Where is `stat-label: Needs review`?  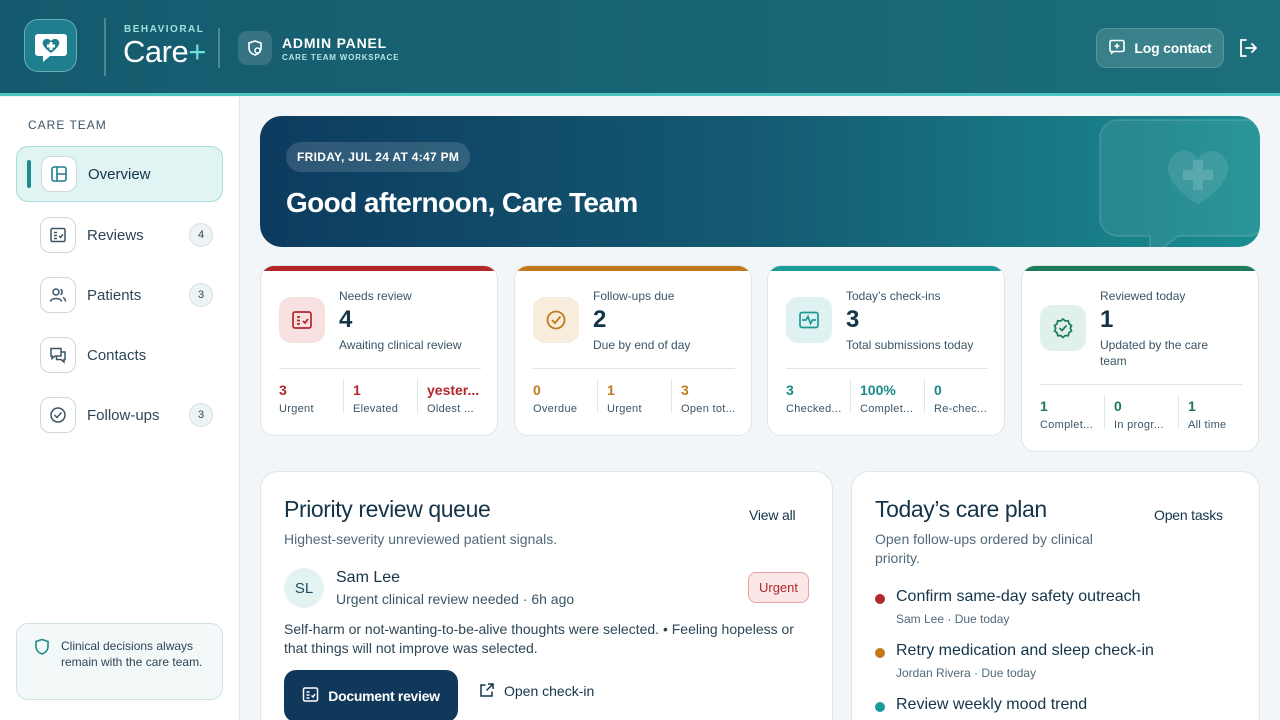
stat-label: Needs review is located at coordinates (375, 296).